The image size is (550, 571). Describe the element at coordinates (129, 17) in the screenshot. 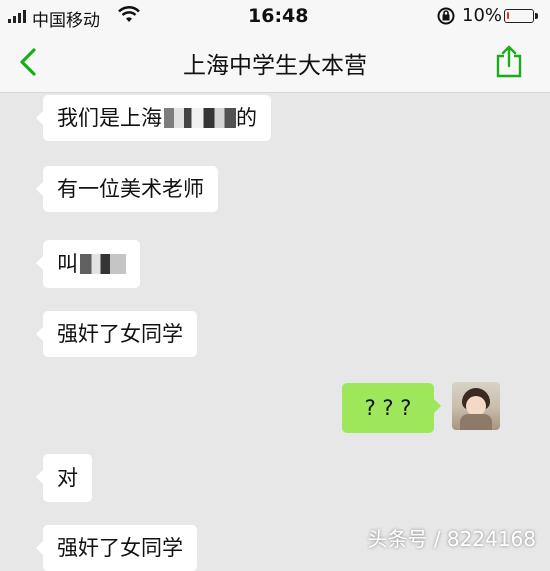

I see `wifi-icon` at that location.